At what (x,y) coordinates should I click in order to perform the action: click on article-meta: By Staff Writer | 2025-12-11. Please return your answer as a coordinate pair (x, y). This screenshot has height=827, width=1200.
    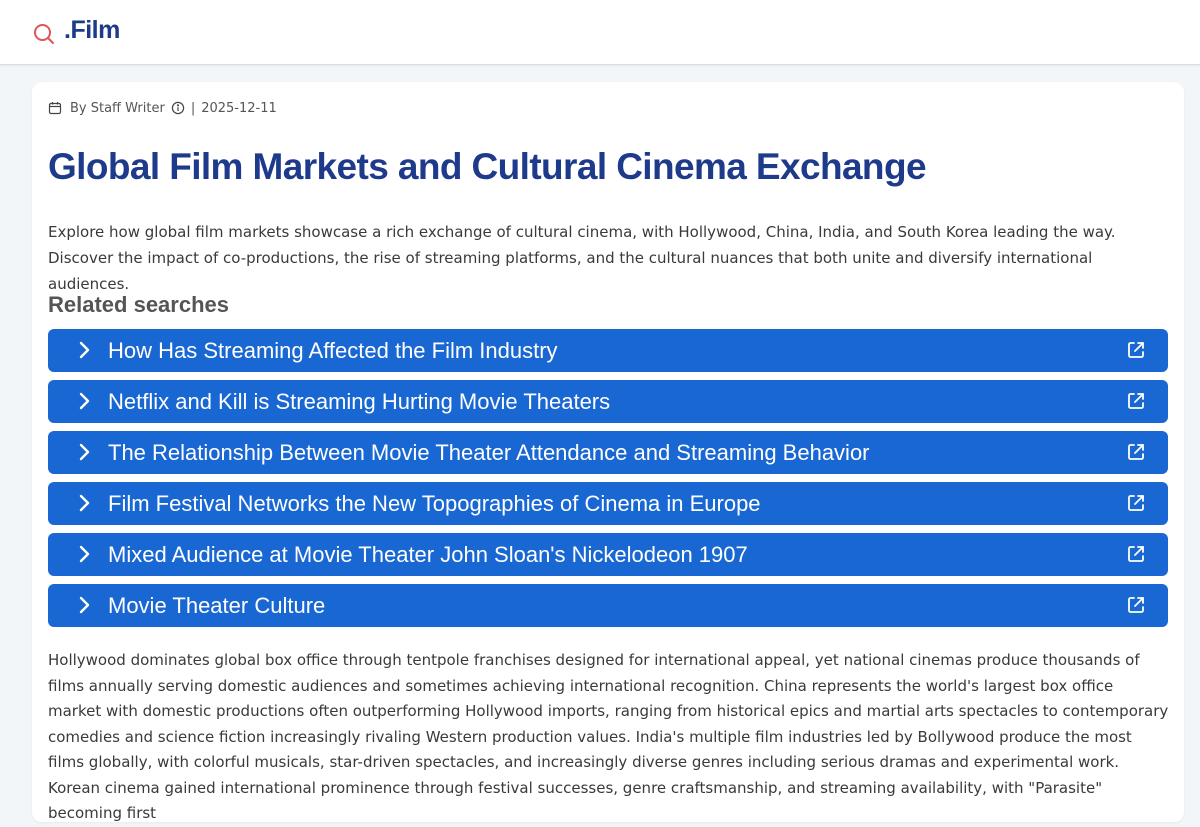
    Looking at the image, I should click on (162, 108).